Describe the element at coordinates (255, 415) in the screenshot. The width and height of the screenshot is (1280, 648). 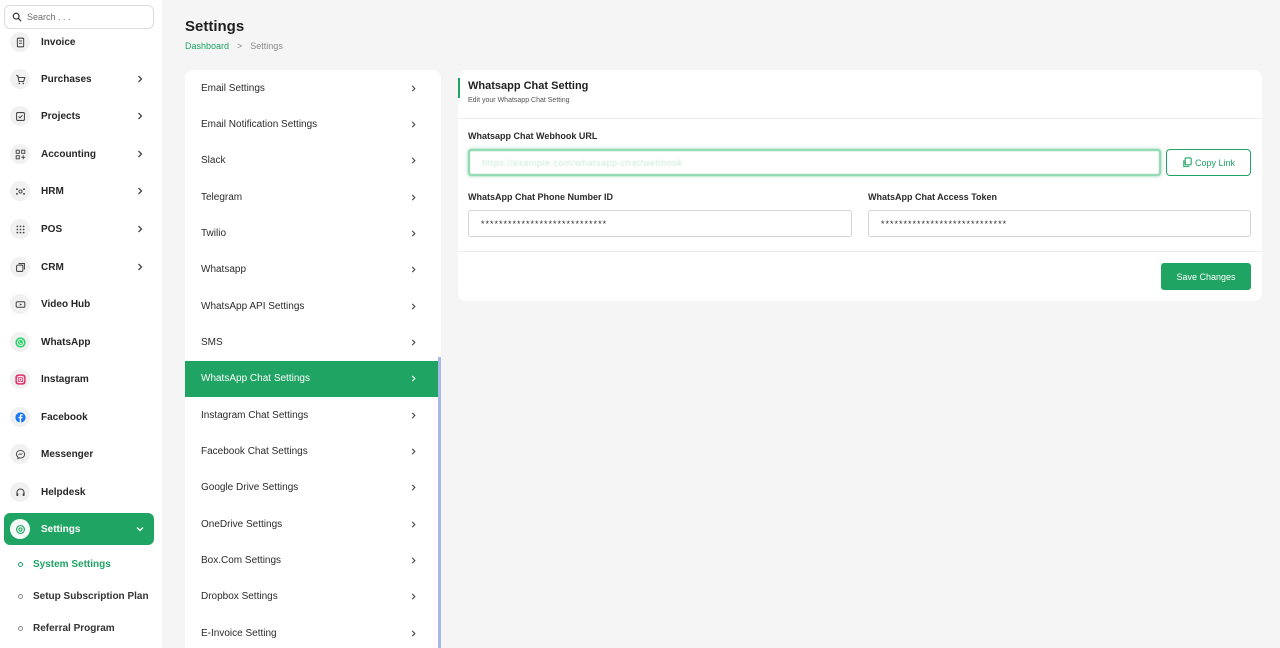
I see `settings-menu-item-label: Instagram Chat Settings` at that location.